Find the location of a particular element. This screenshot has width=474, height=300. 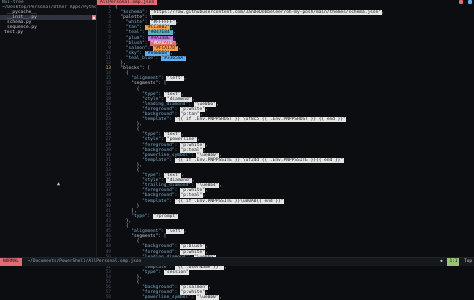

json-string-value: "#047E84" is located at coordinates (160, 33).